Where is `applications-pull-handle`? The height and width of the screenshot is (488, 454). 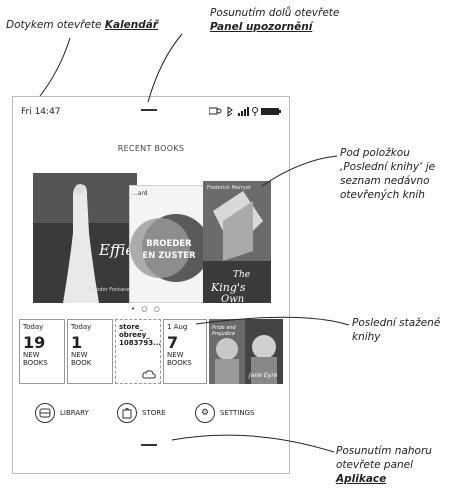 applications-pull-handle is located at coordinates (149, 445).